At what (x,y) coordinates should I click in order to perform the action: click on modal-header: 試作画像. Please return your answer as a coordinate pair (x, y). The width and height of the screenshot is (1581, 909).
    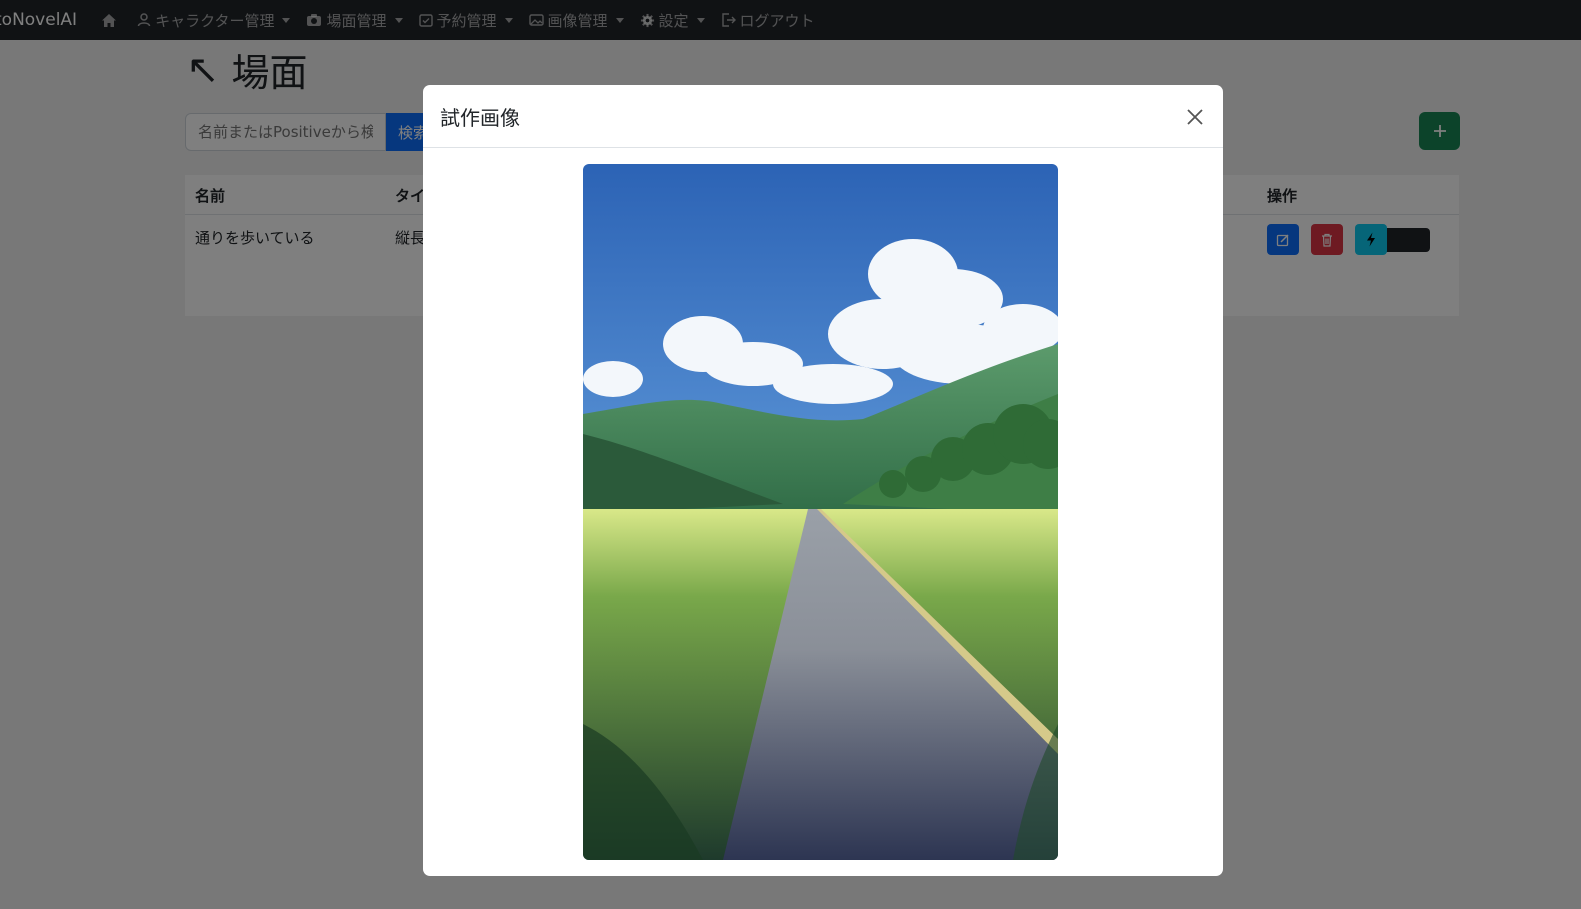
    Looking at the image, I should click on (823, 116).